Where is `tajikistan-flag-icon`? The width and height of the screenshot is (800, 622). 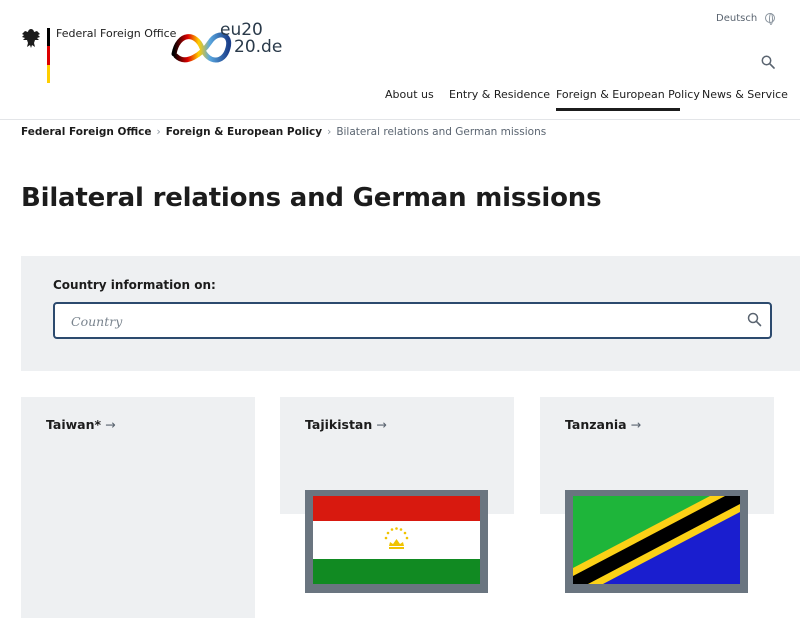
tajikistan-flag-icon is located at coordinates (396, 540).